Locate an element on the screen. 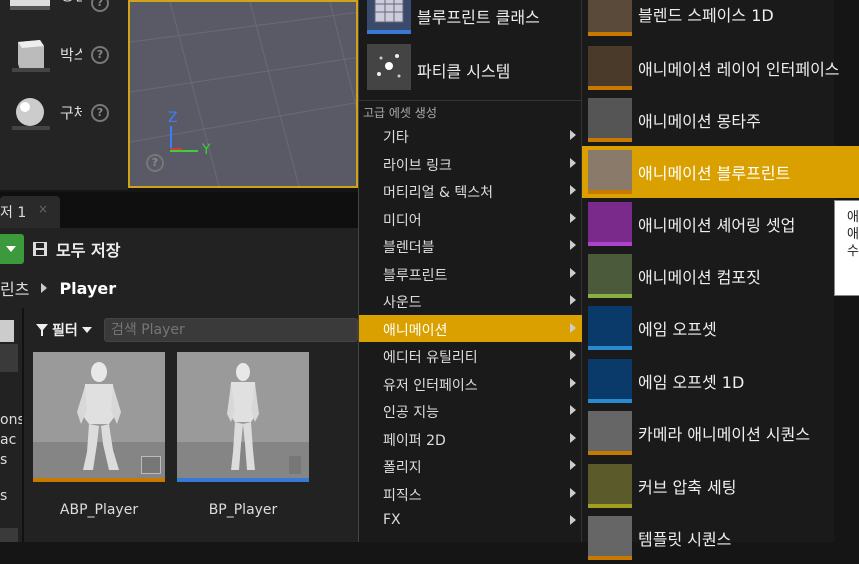 This screenshot has height=564, width=859. filter-icon is located at coordinates (42, 330).